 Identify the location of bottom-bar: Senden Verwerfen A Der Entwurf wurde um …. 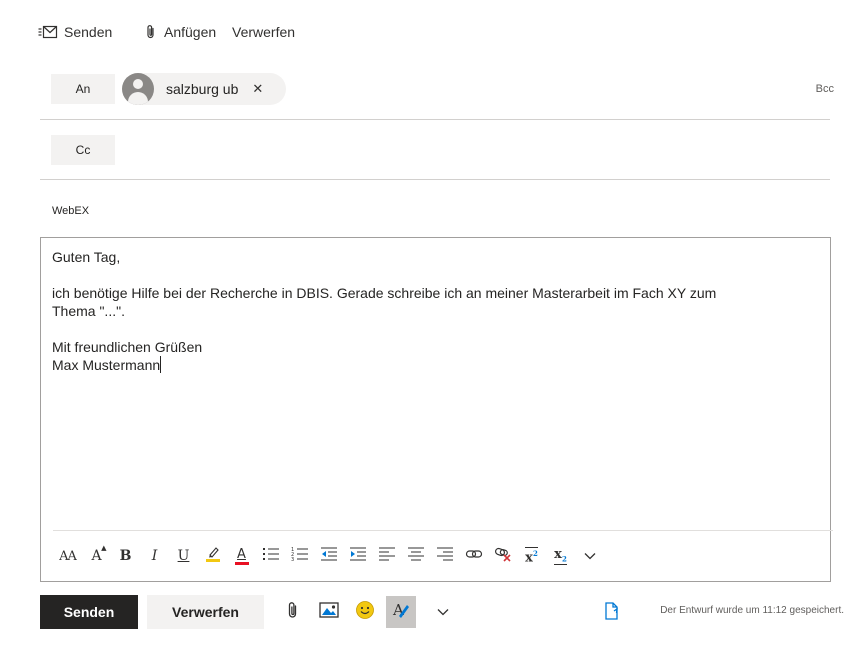
(430, 615).